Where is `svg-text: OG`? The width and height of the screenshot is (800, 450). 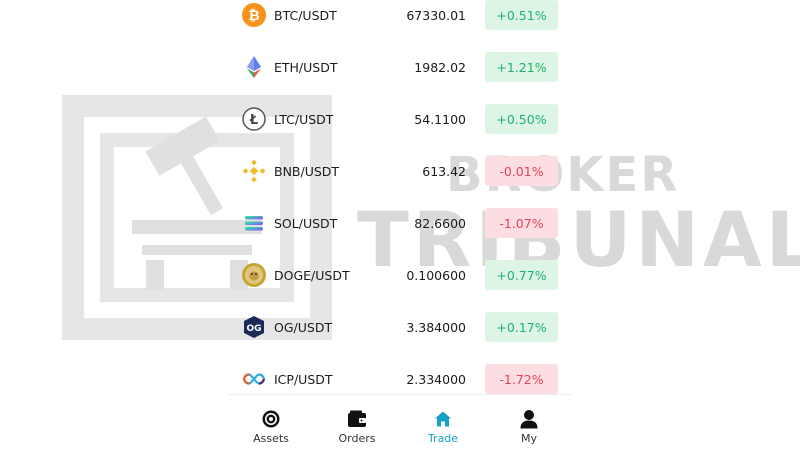 svg-text: OG is located at coordinates (253, 329).